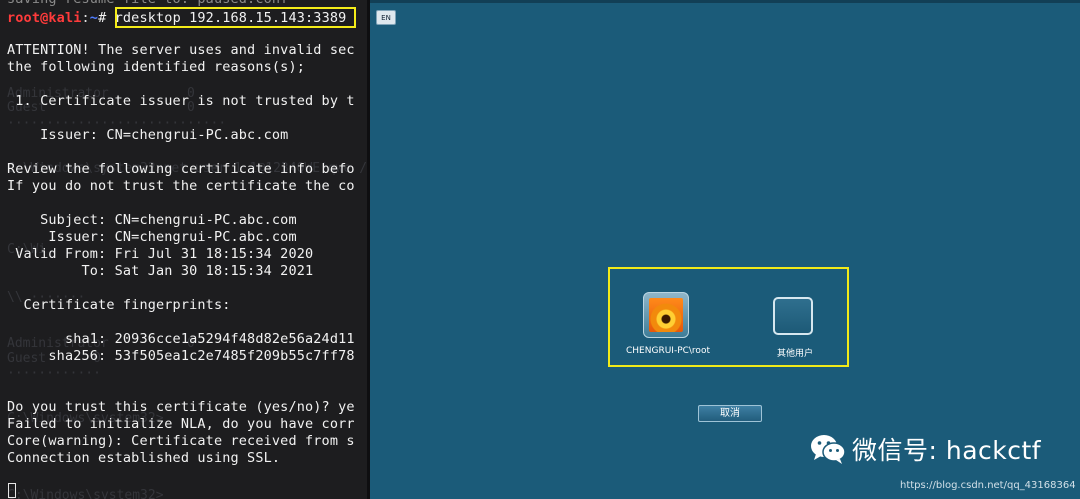 Image resolution: width=1080 pixels, height=499 pixels. What do you see at coordinates (152, 220) in the screenshot?
I see `terminal-line: Subject: CN=chengrui-PC.abc.com` at bounding box center [152, 220].